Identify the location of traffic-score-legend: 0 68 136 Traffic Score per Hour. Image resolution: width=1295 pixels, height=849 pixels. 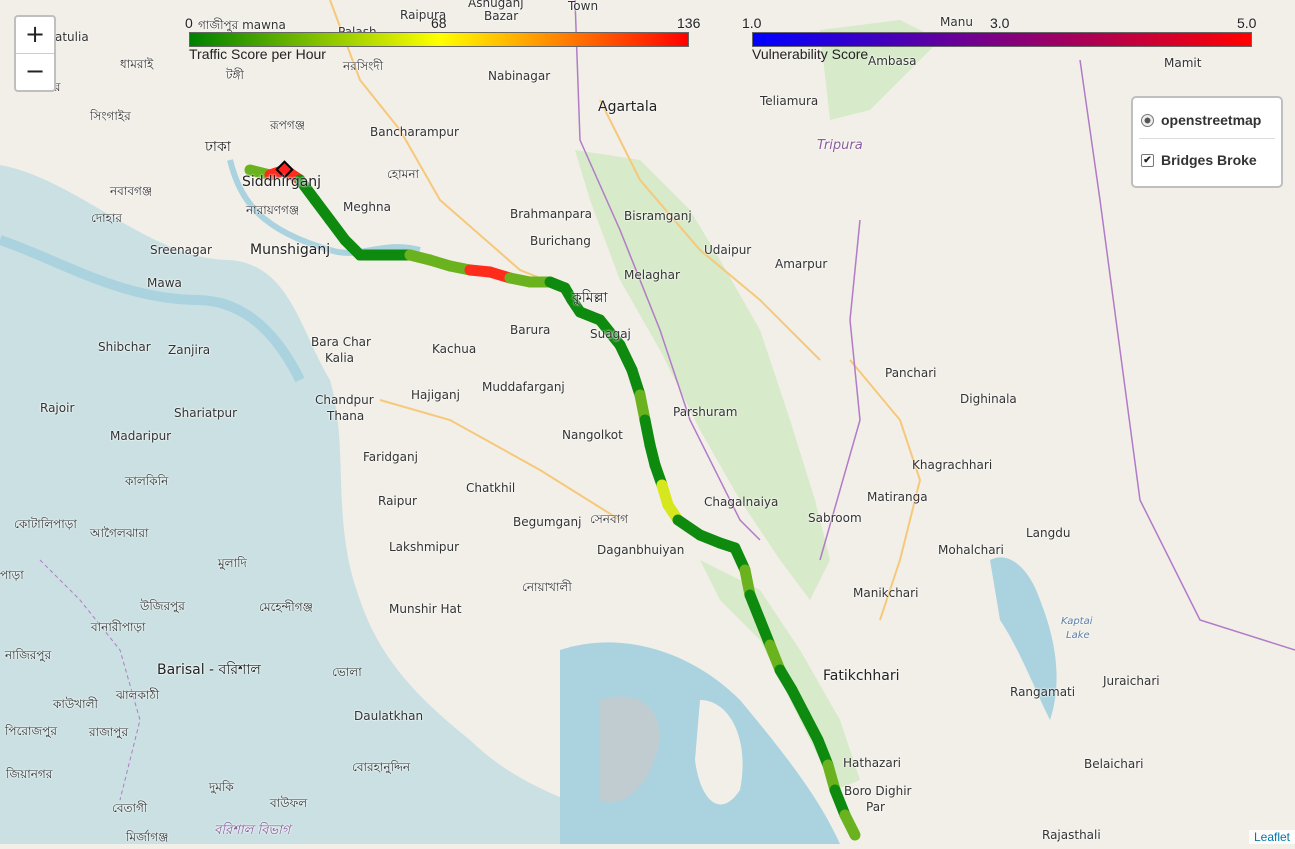
(447, 40).